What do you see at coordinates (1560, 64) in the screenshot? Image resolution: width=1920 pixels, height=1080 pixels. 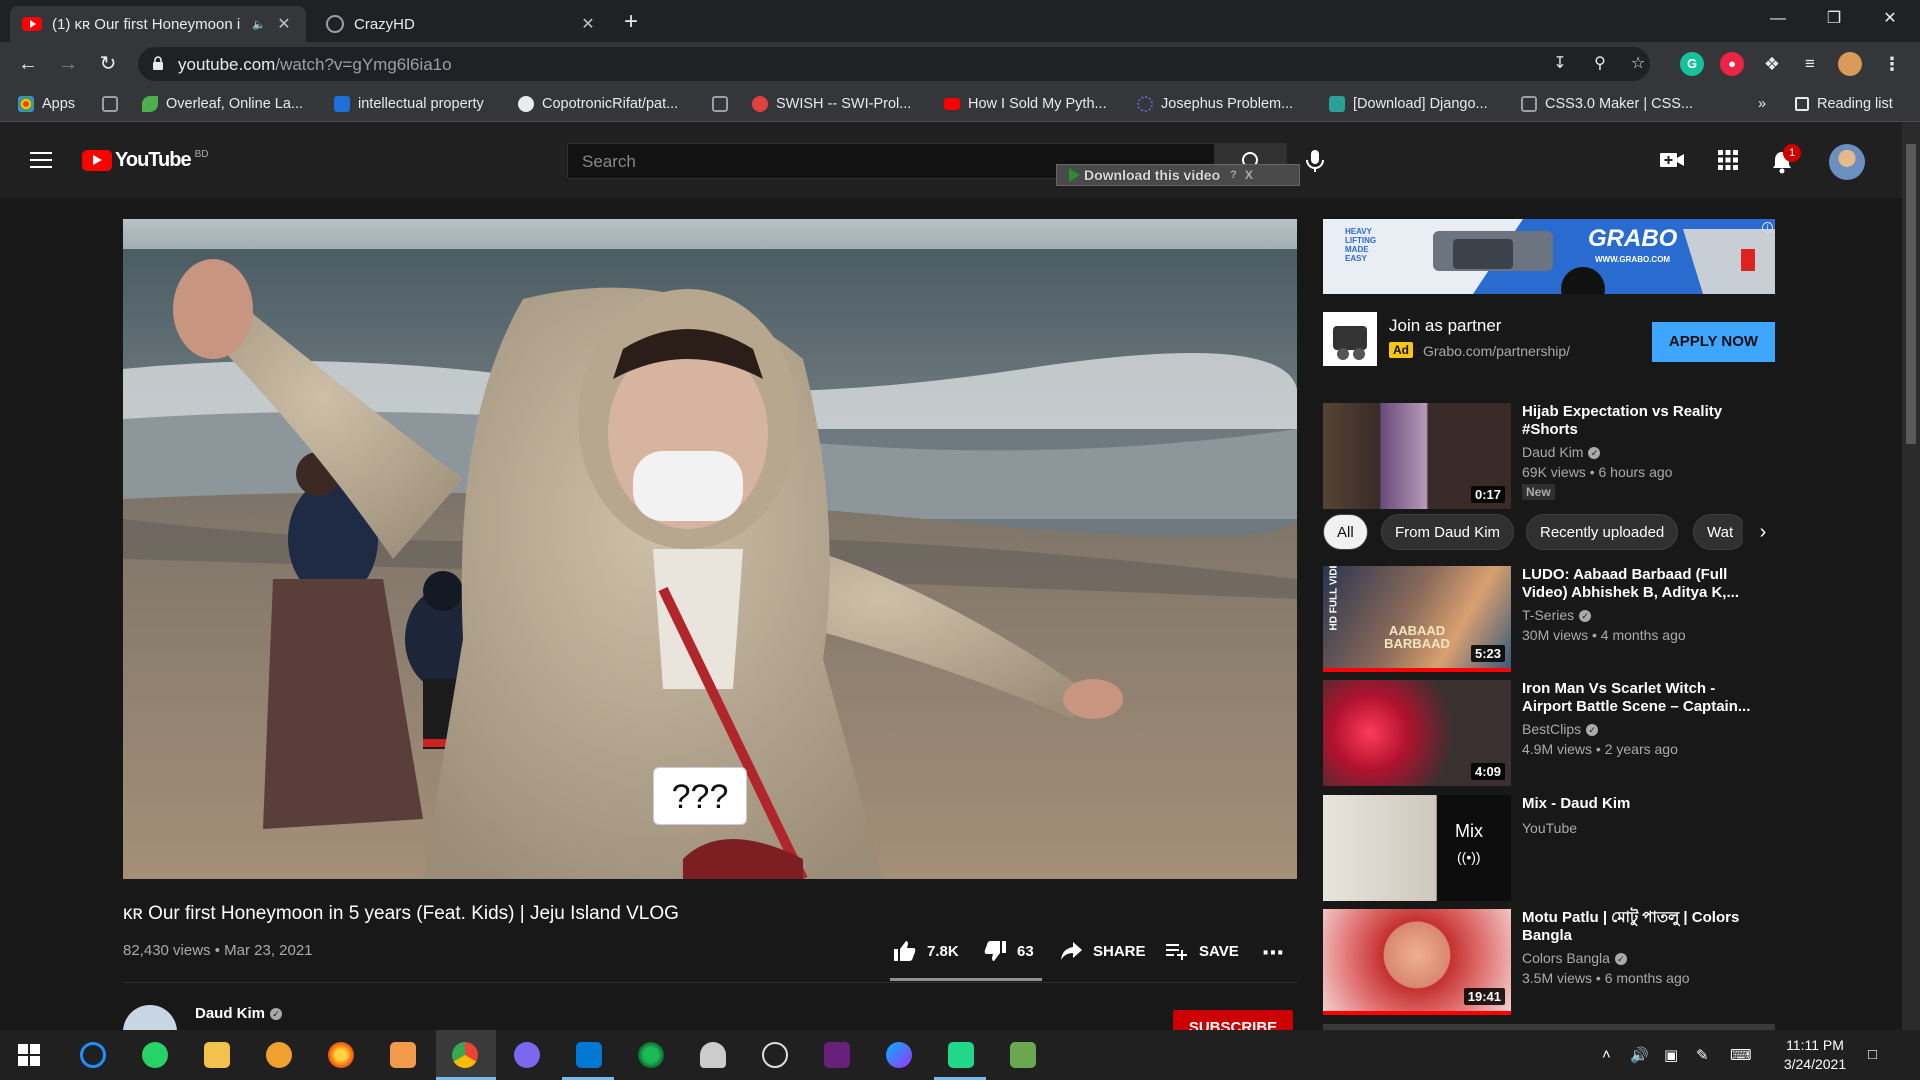 I see `install-app-icon: ↧` at bounding box center [1560, 64].